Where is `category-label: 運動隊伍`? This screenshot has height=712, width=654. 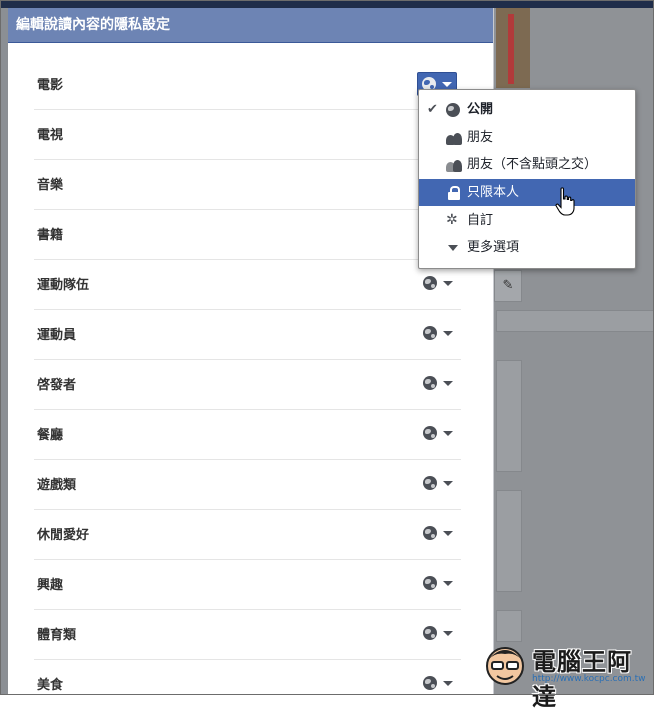
category-label: 運動隊伍 is located at coordinates (63, 285).